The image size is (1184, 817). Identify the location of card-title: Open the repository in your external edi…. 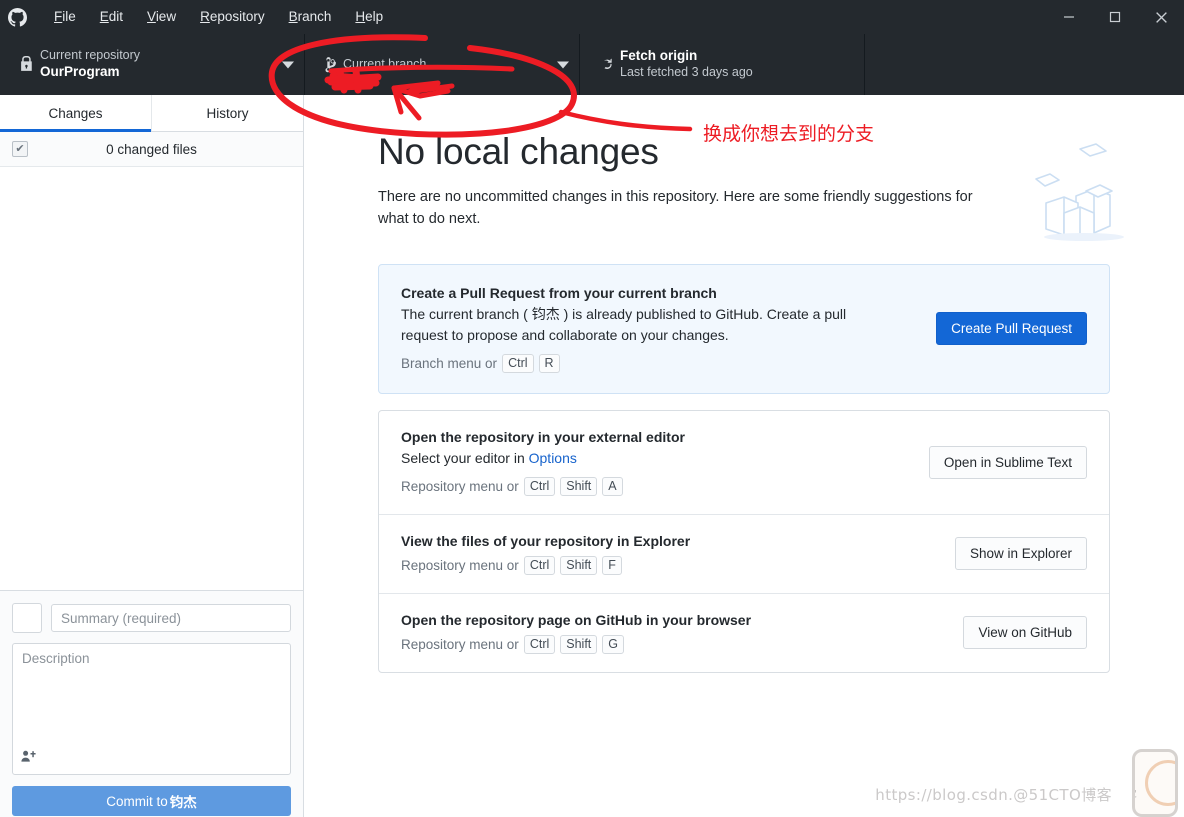
(543, 436).